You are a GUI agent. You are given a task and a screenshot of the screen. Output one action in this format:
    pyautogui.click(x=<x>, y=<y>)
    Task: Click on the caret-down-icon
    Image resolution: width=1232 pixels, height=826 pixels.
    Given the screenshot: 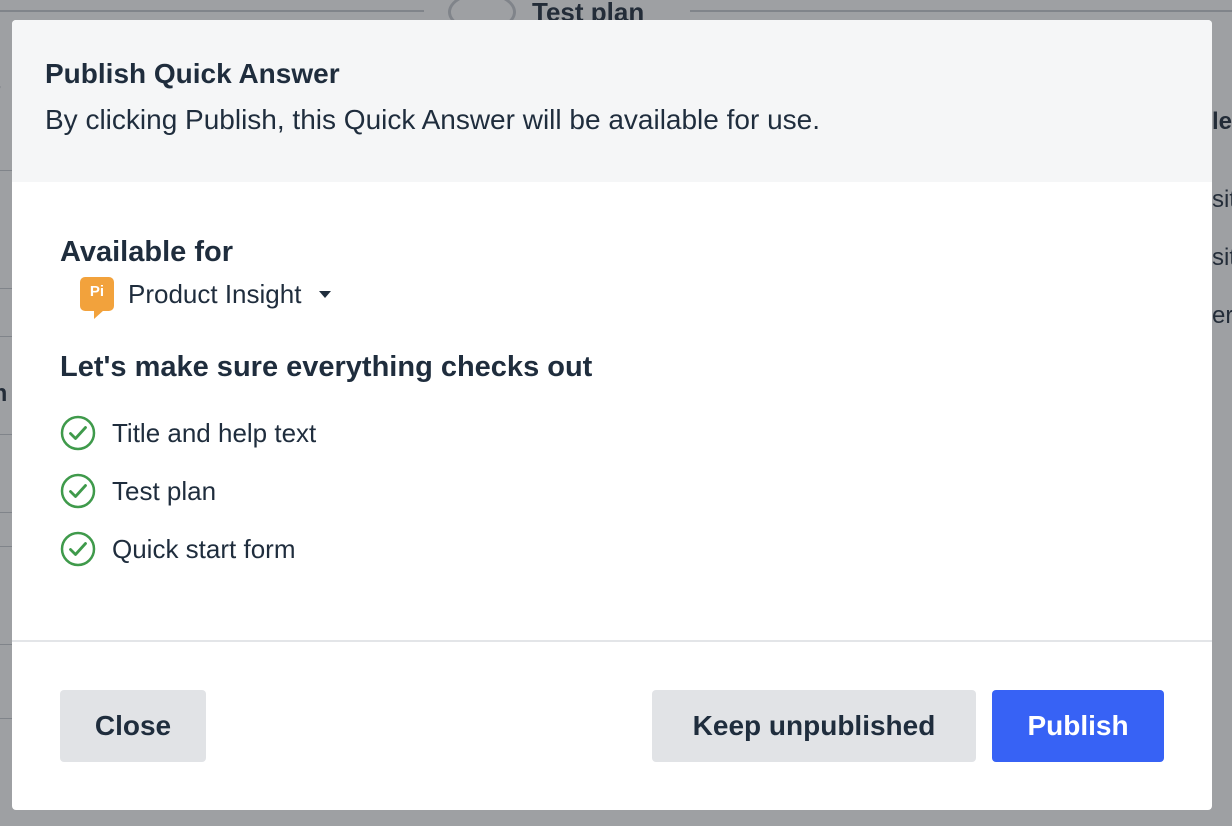 What is the action you would take?
    pyautogui.click(x=325, y=294)
    